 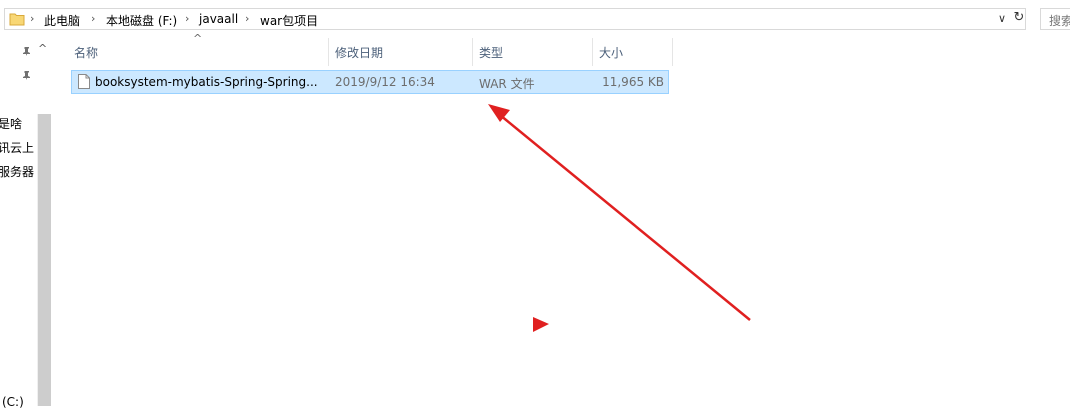 I want to click on annotation-triangle, so click(x=541, y=324).